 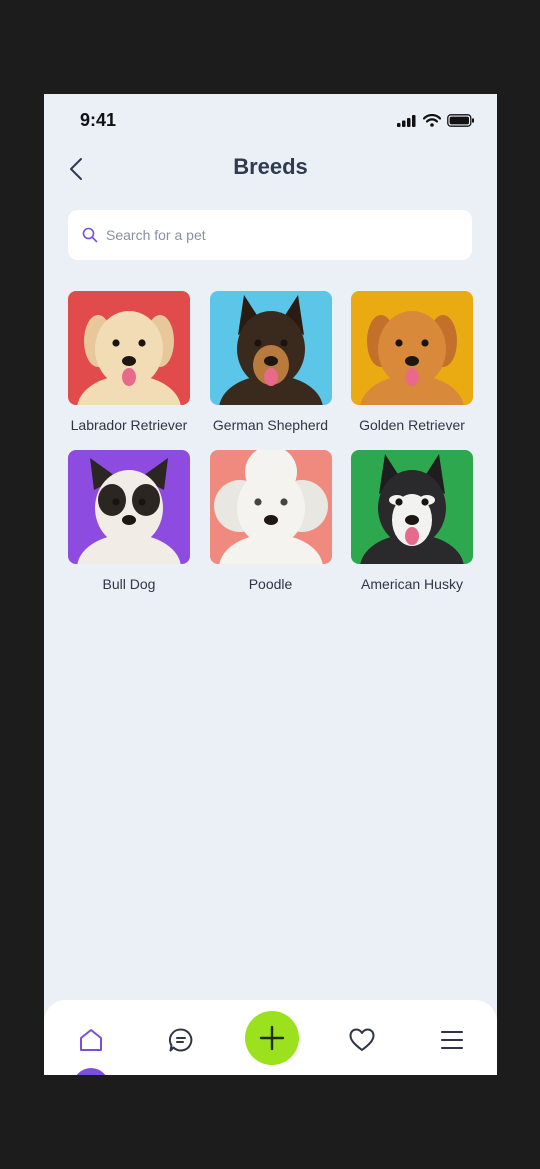 What do you see at coordinates (90, 235) in the screenshot?
I see `search-icon` at bounding box center [90, 235].